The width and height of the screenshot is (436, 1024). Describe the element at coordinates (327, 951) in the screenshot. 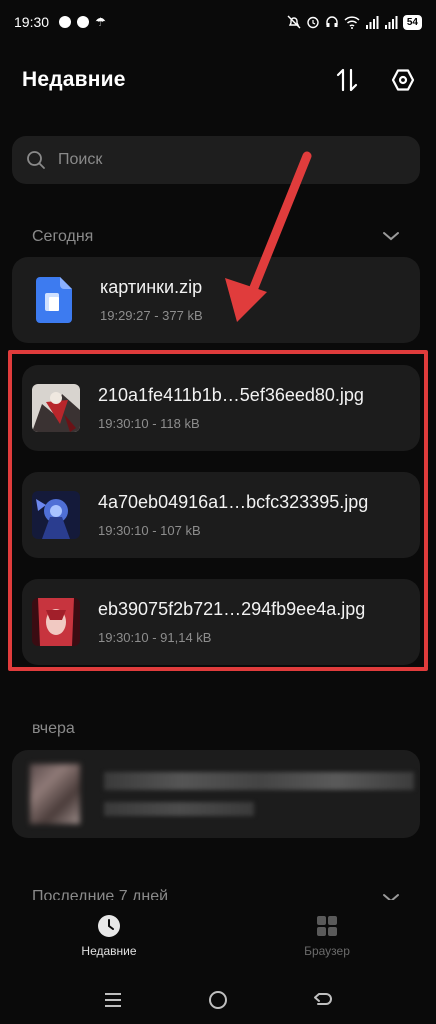

I see `nav-label-browser: Браузер` at that location.